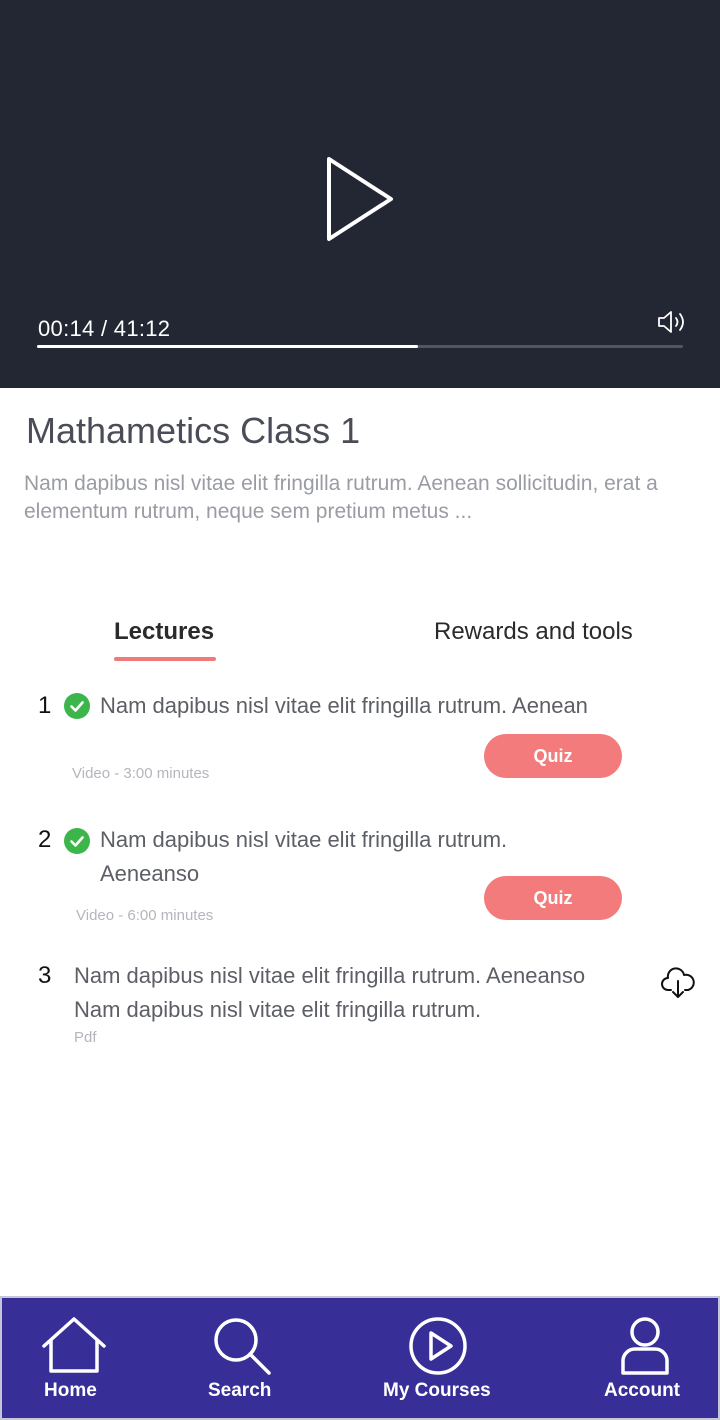 The image size is (720, 1420). Describe the element at coordinates (438, 1346) in the screenshot. I see `play-circle-icon` at that location.